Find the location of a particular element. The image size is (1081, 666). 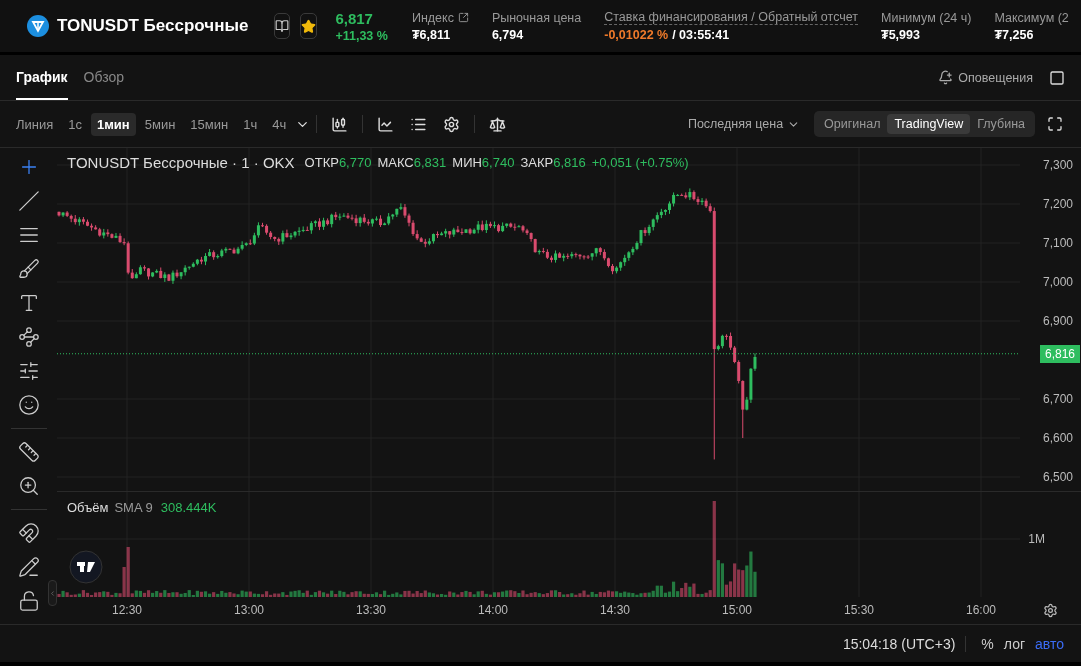

interval-button: 1ч is located at coordinates (250, 124).